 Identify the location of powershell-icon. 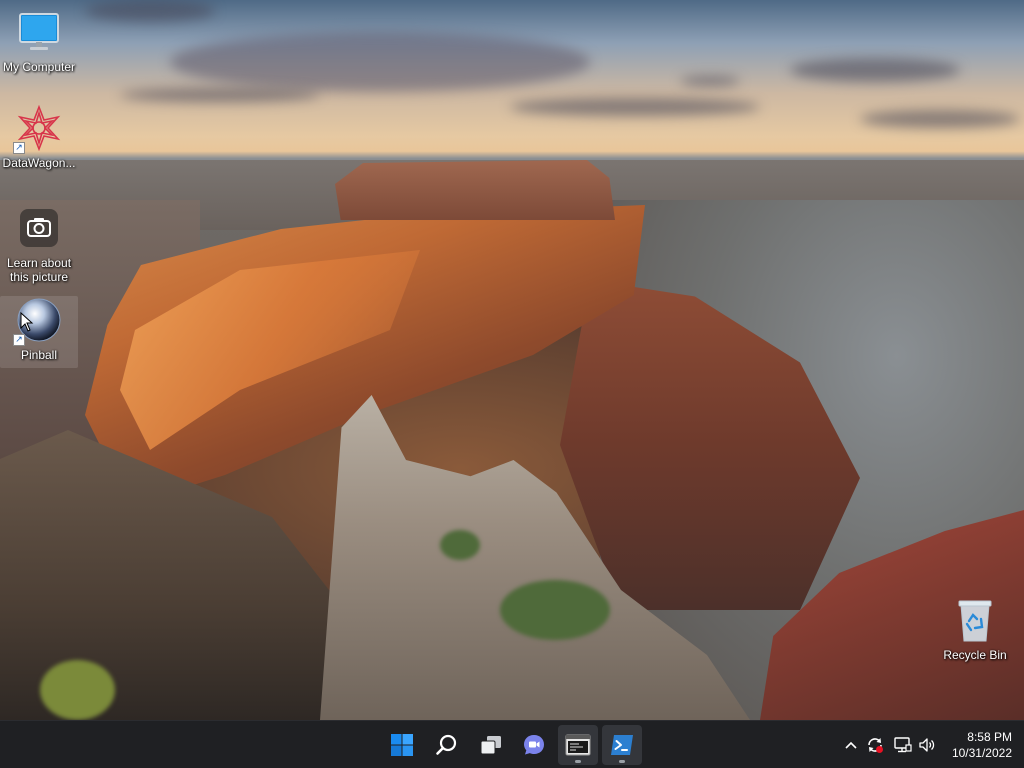
(622, 745).